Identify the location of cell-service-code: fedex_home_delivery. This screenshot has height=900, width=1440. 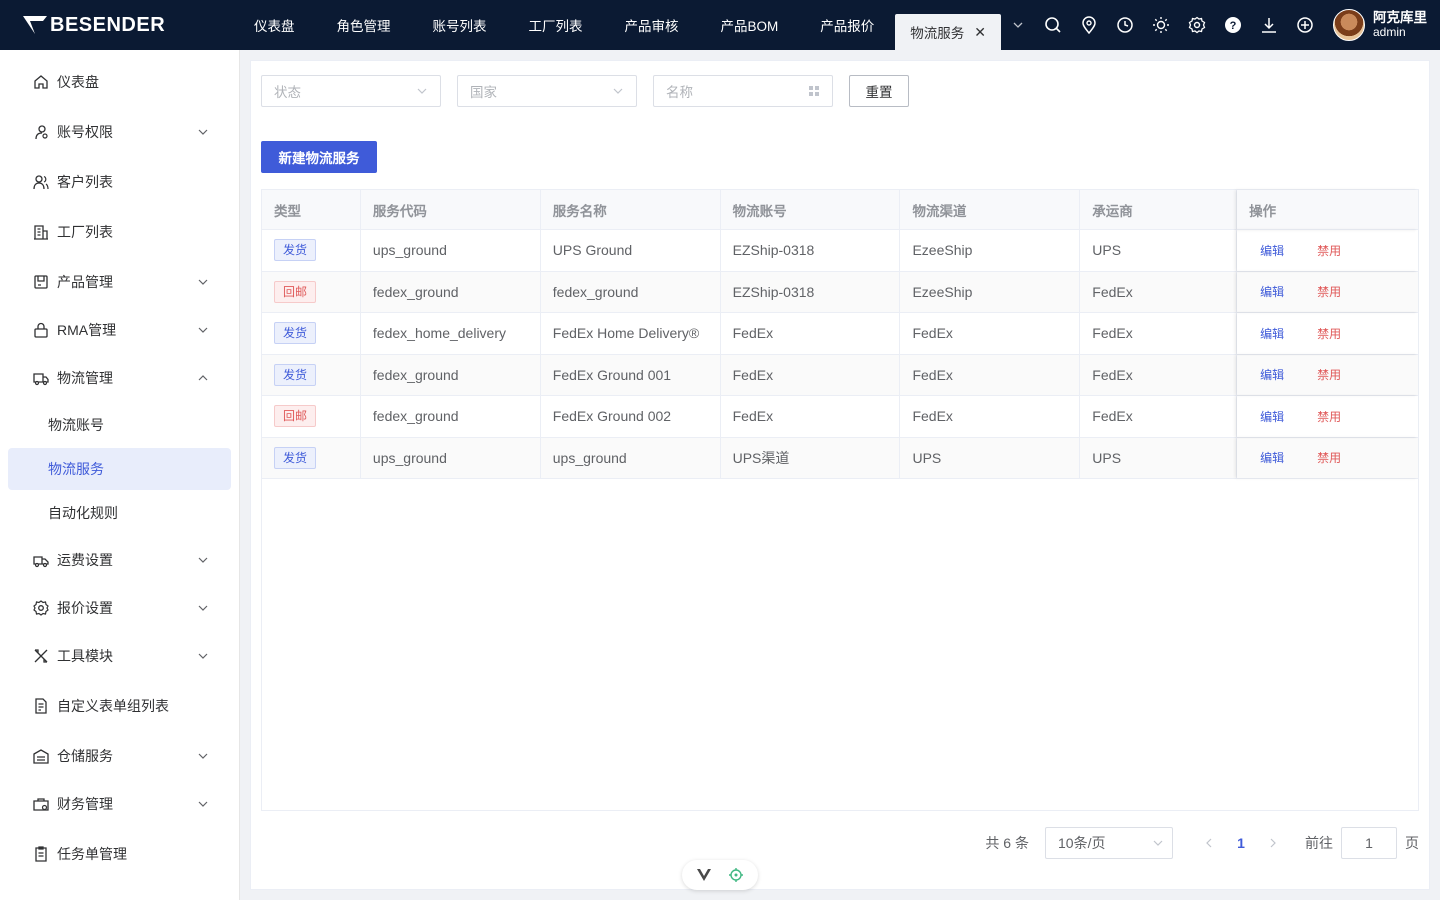
(451, 333).